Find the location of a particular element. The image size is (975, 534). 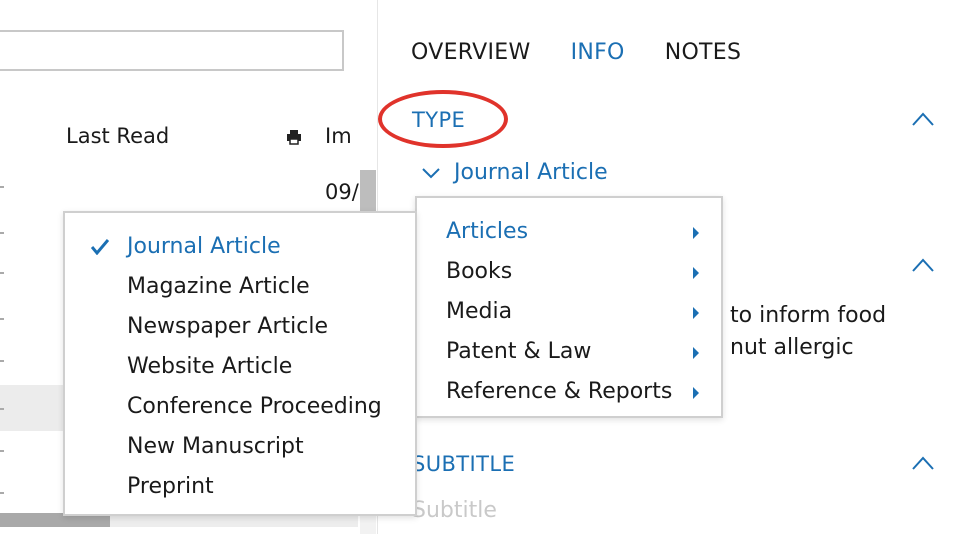

menu-item-new-manuscript: New Manuscript is located at coordinates (240, 447).